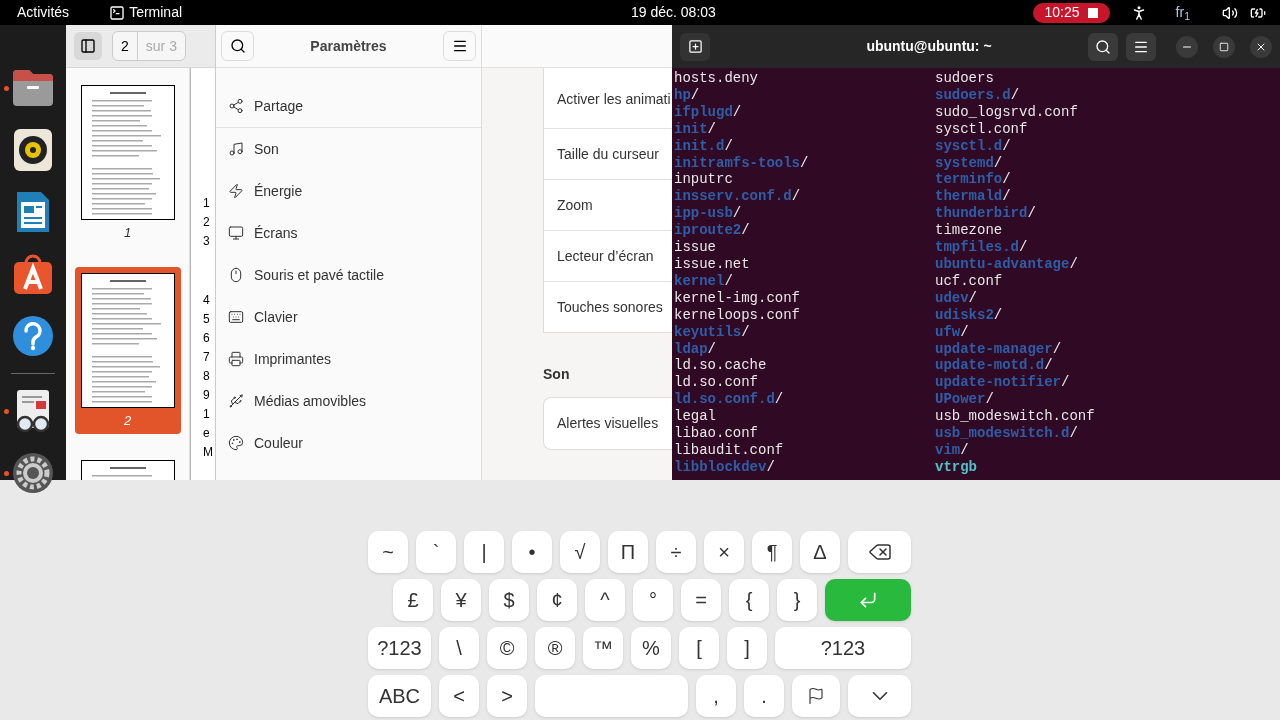 The width and height of the screenshot is (1280, 720). I want to click on keyboard-key: ^, so click(605, 600).